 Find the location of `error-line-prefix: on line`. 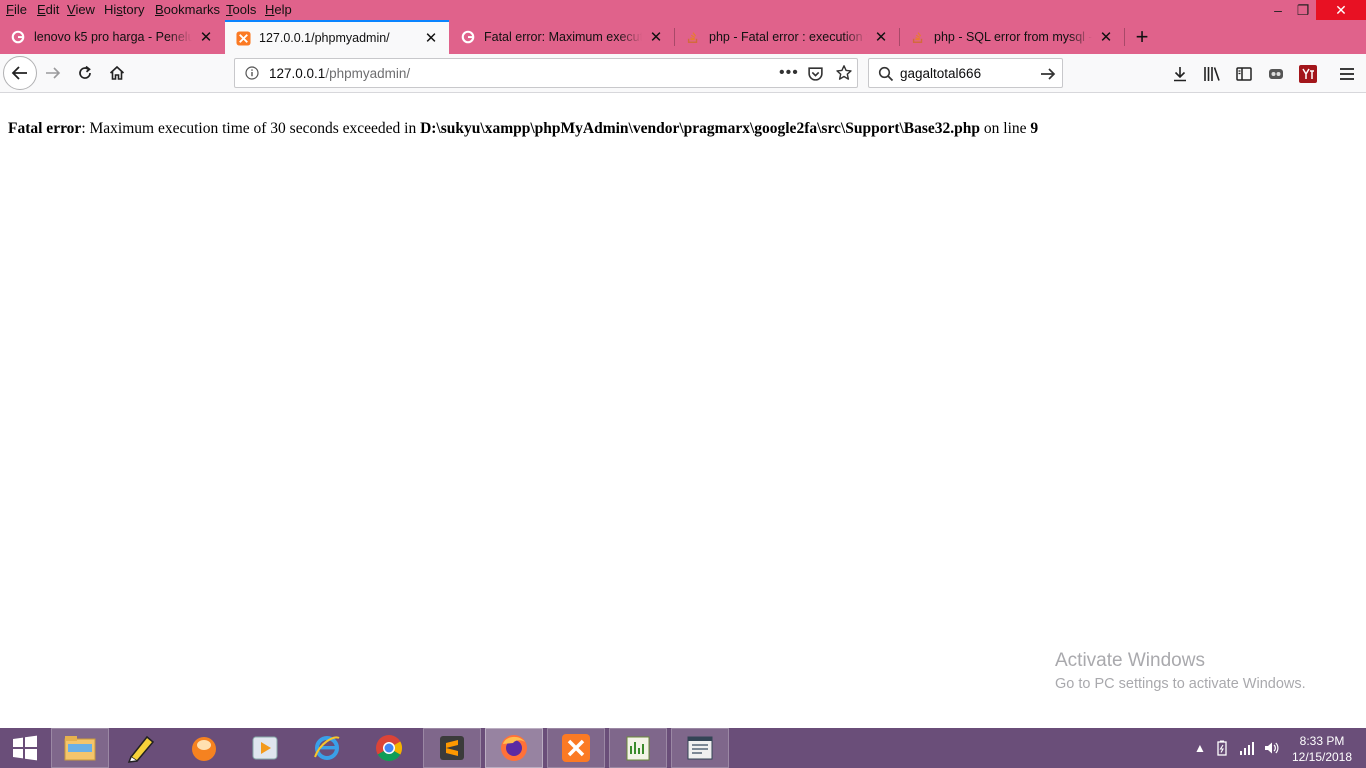

error-line-prefix: on line is located at coordinates (1005, 128).